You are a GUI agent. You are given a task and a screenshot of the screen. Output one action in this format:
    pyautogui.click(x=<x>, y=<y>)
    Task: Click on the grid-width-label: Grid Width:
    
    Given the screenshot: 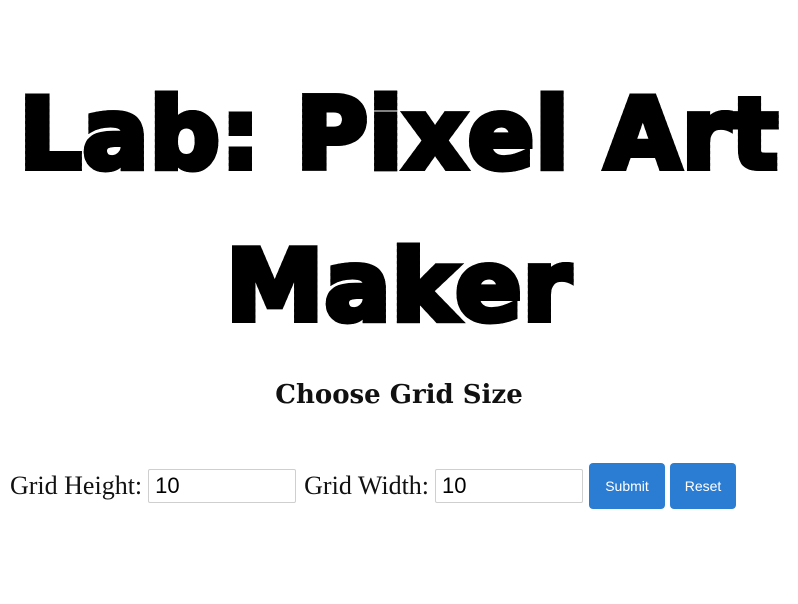 What is the action you would take?
    pyautogui.click(x=367, y=485)
    